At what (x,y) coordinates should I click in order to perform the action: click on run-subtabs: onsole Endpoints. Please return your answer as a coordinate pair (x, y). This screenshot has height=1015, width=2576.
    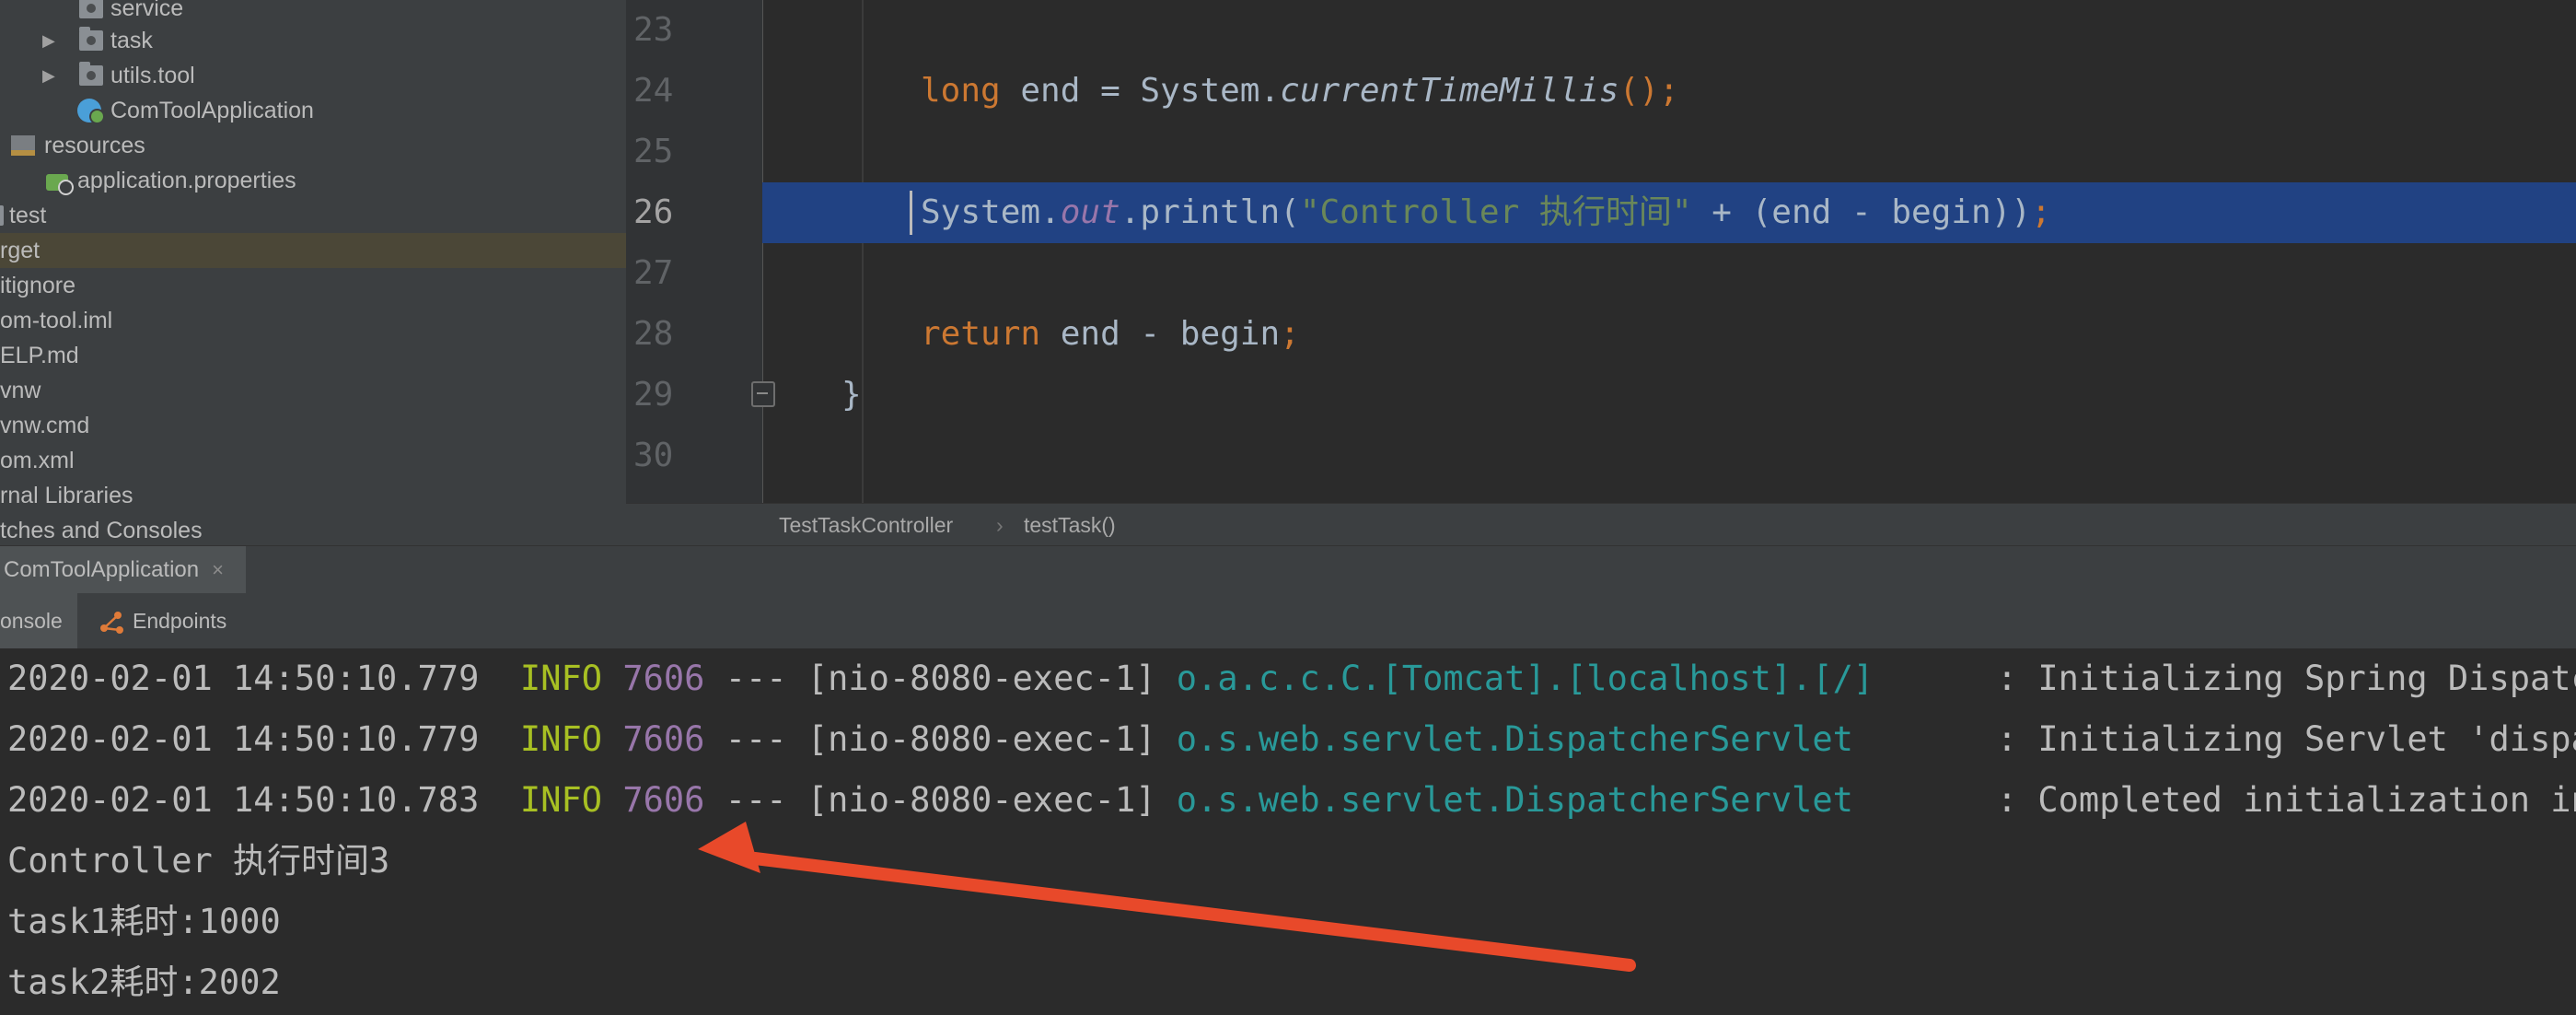
    Looking at the image, I should click on (1288, 621).